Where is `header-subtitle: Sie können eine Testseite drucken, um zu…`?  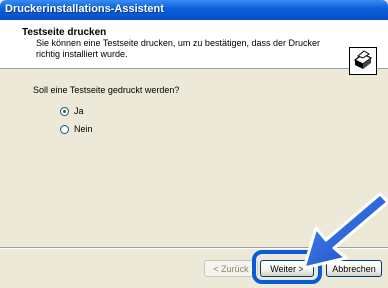 header-subtitle: Sie können eine Testseite drucken, um zu… is located at coordinates (178, 48).